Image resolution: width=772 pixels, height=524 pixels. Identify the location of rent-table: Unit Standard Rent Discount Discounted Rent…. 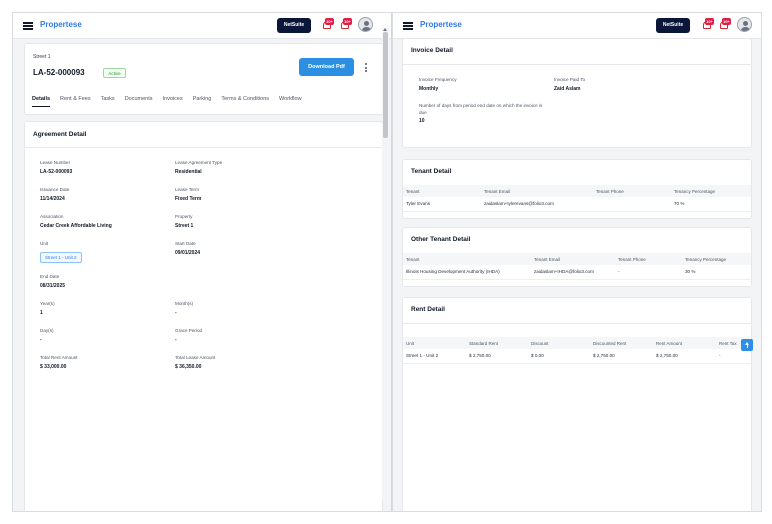
(577, 350).